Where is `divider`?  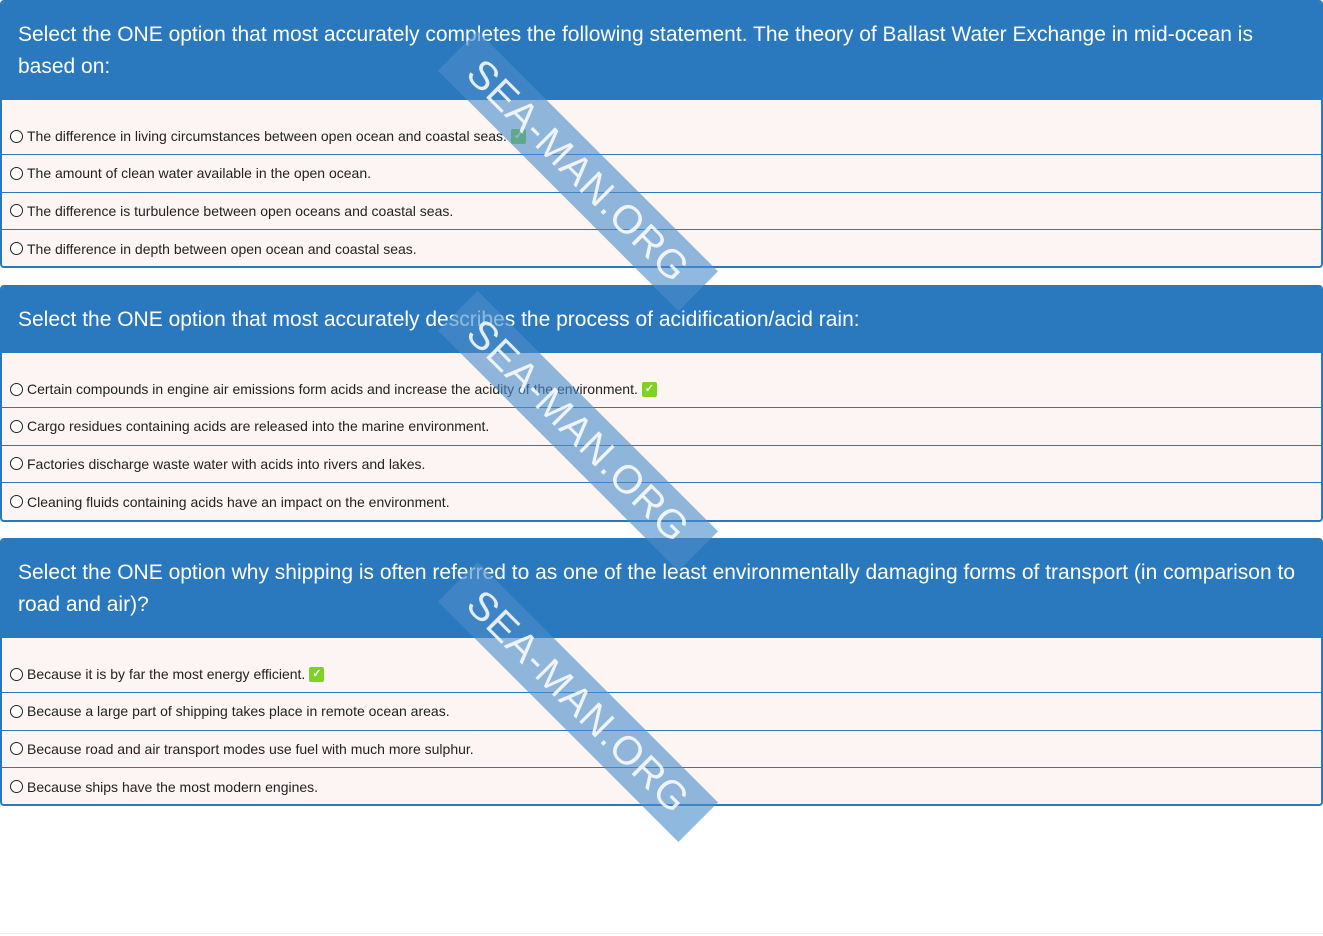 divider is located at coordinates (661, 933).